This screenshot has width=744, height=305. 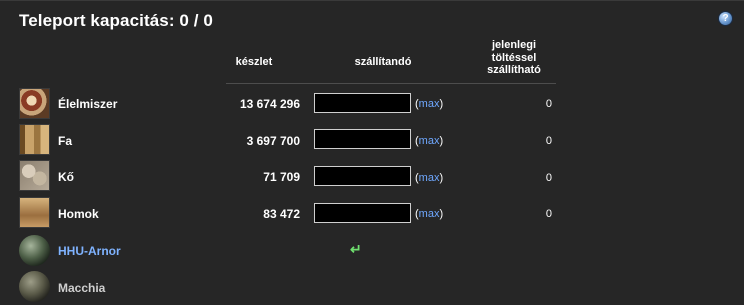 I want to click on return-arrow-icon: ↵, so click(x=356, y=249).